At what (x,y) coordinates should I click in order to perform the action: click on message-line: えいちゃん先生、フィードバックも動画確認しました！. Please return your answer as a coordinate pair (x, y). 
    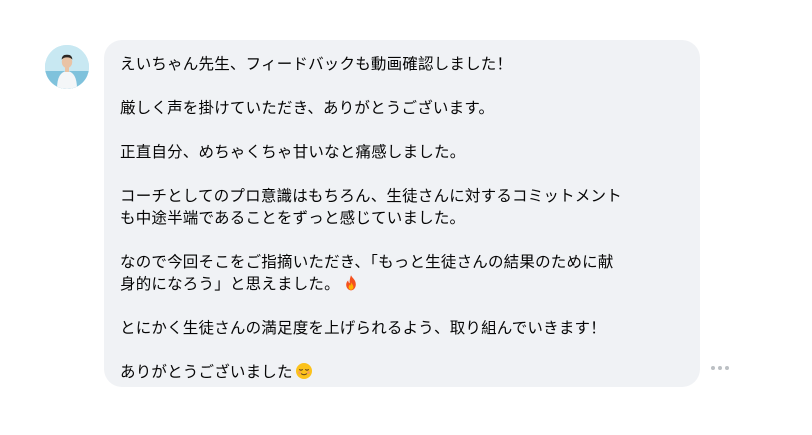
    Looking at the image, I should click on (316, 64).